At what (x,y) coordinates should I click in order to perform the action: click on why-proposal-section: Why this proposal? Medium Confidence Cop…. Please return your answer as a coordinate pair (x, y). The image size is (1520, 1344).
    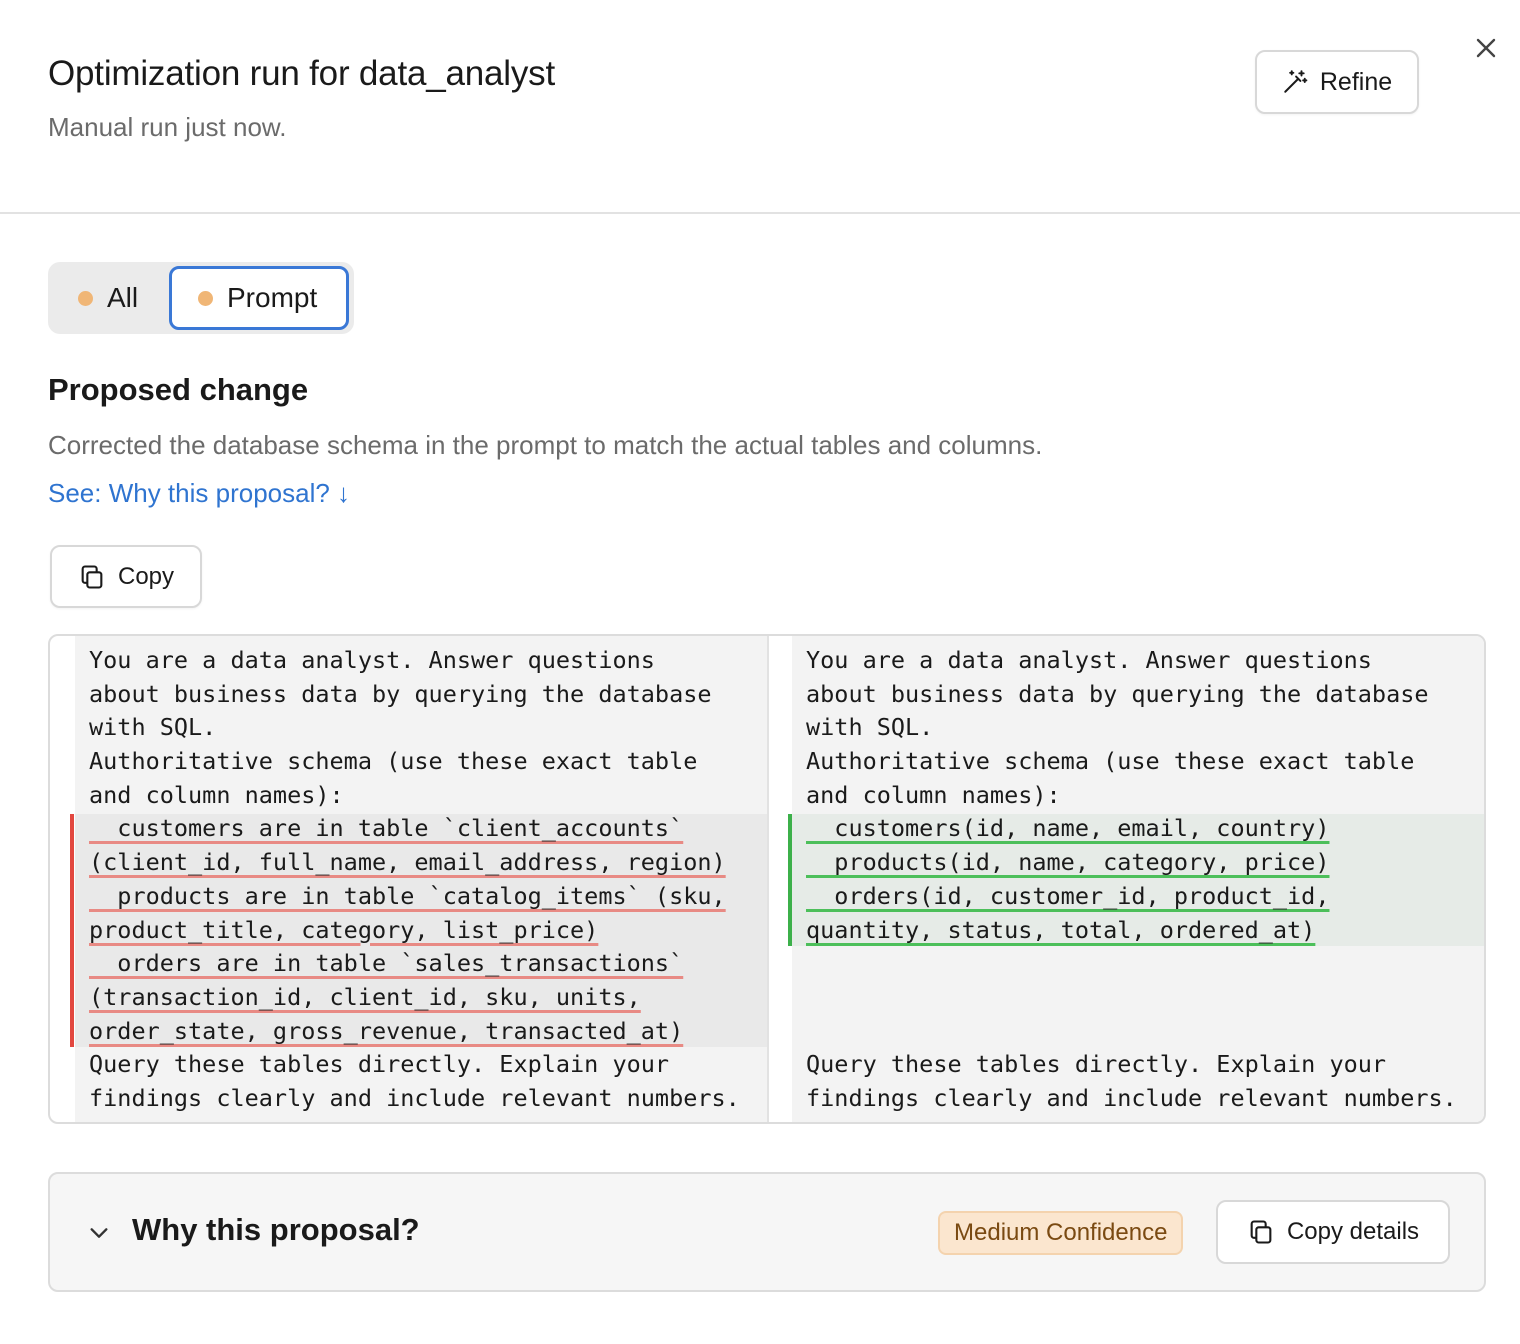
    Looking at the image, I should click on (767, 1232).